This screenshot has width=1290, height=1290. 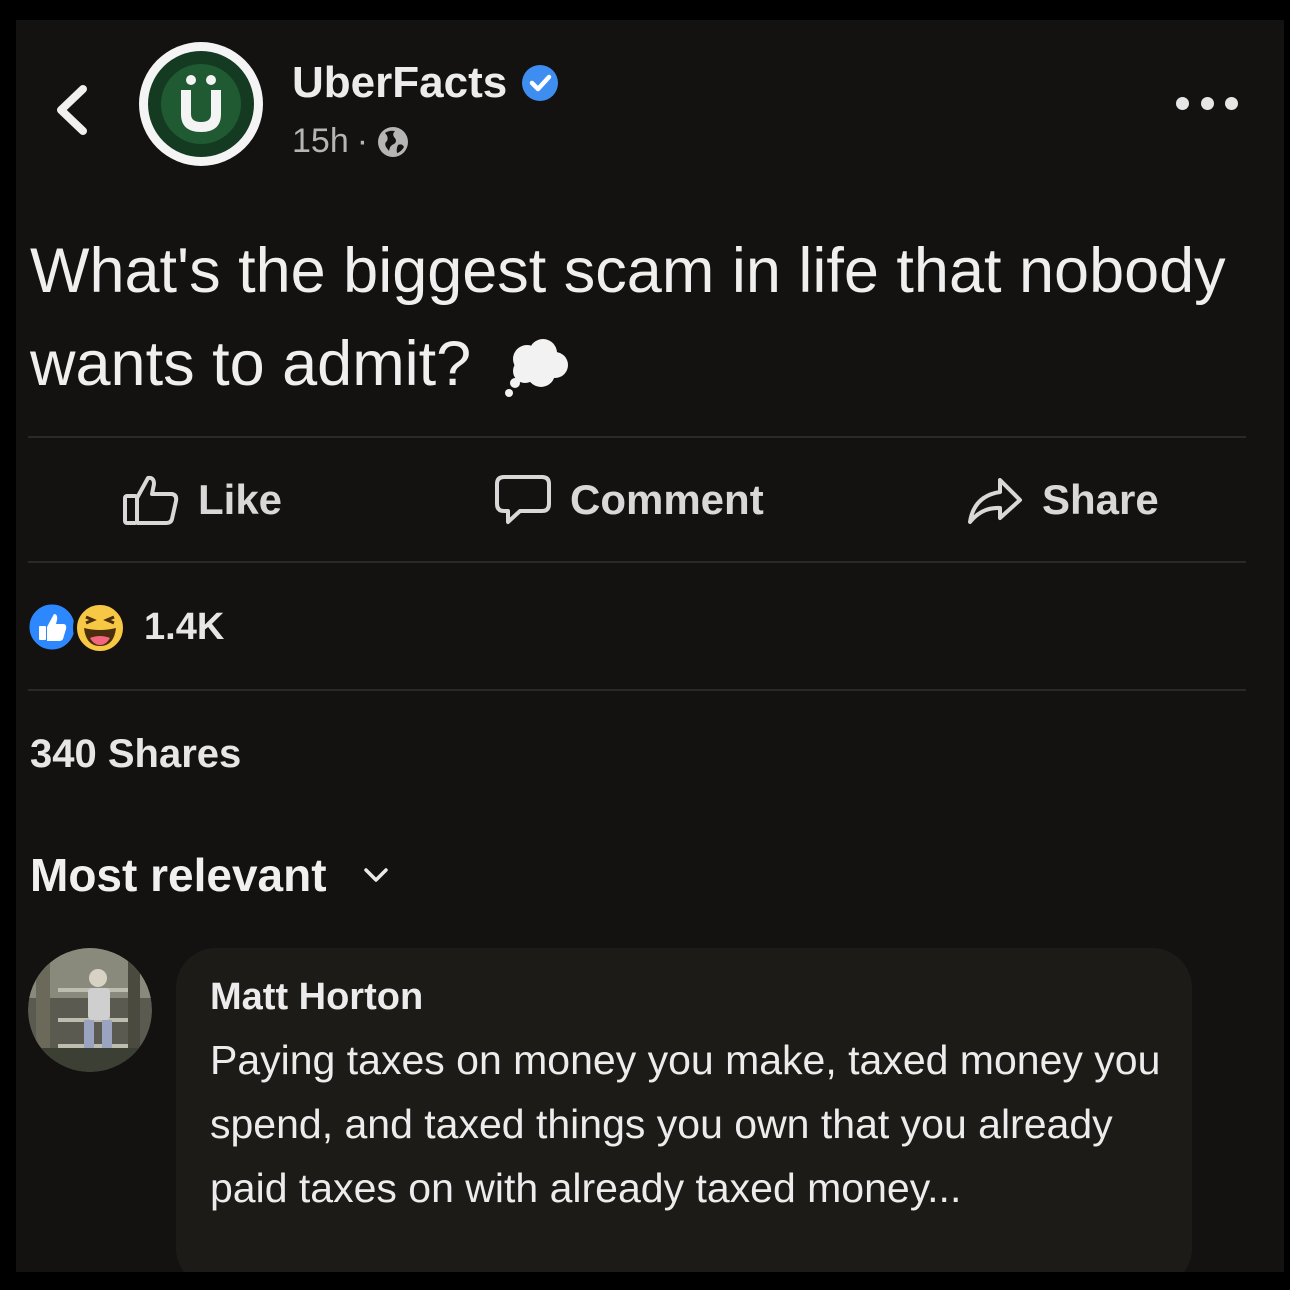 I want to click on commenter-avatar, so click(x=90, y=1010).